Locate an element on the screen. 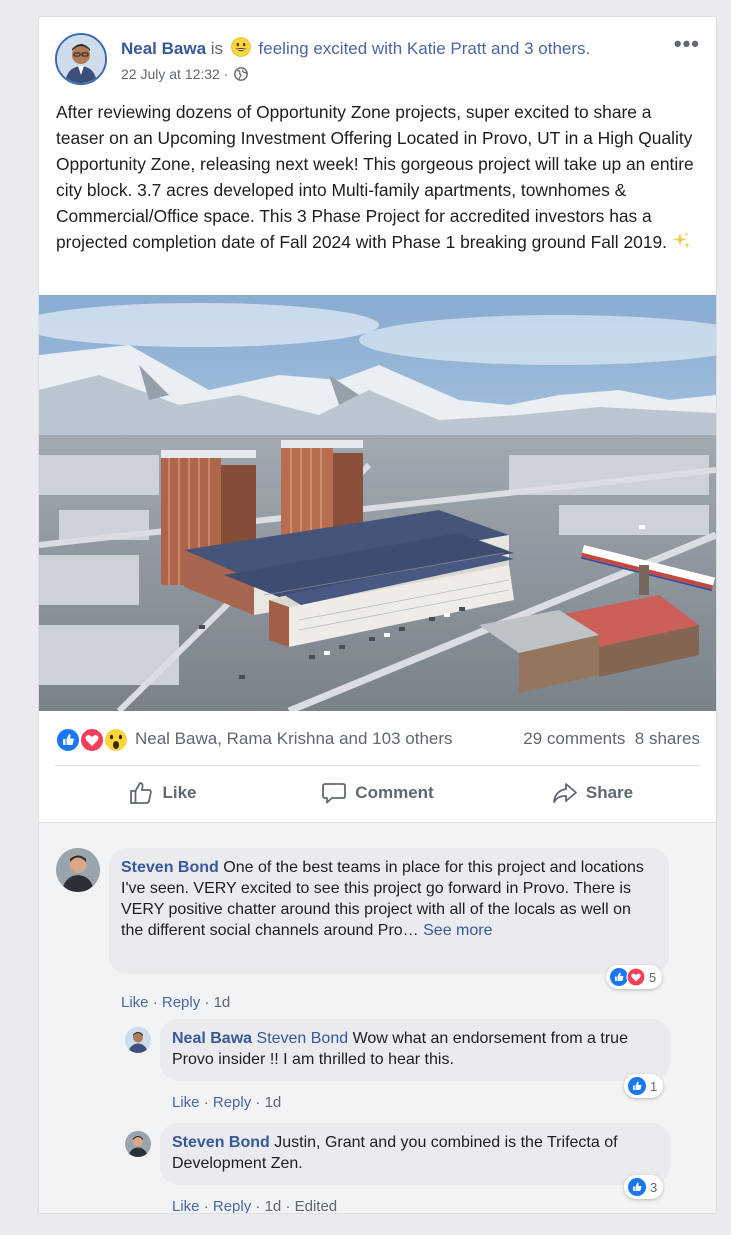 This screenshot has width=731, height=1235. reply-reactions: 3 is located at coordinates (644, 1187).